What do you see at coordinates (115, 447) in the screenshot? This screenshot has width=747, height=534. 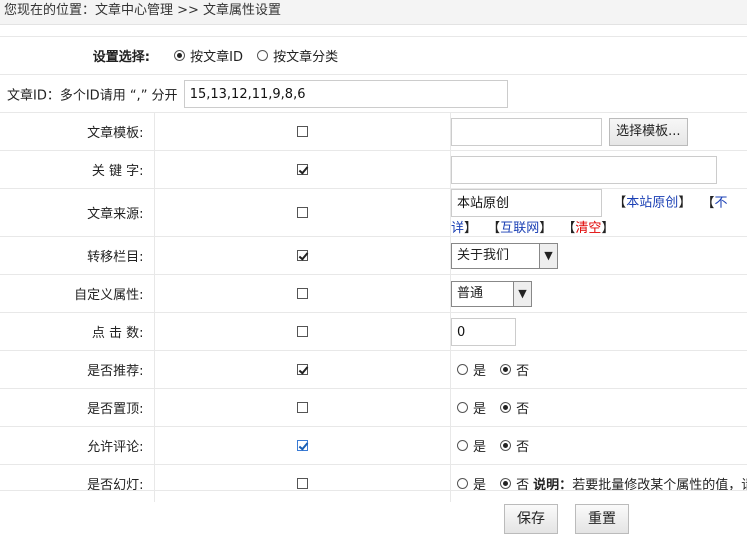 I see `comment-label: 允许评论:` at bounding box center [115, 447].